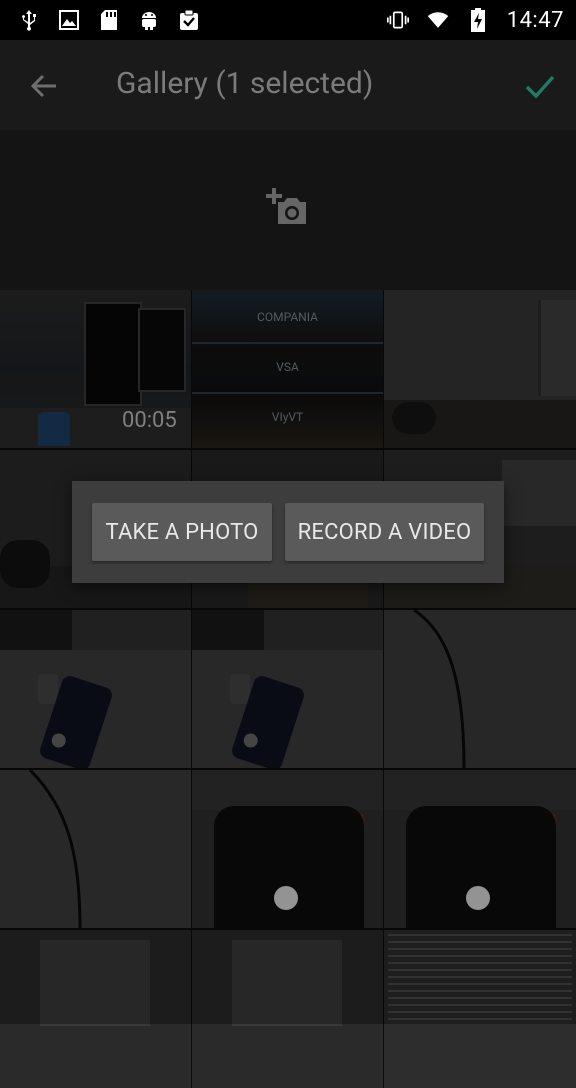 The image size is (576, 1088). I want to click on record-video-button: RECORD A VIDEO, so click(384, 532).